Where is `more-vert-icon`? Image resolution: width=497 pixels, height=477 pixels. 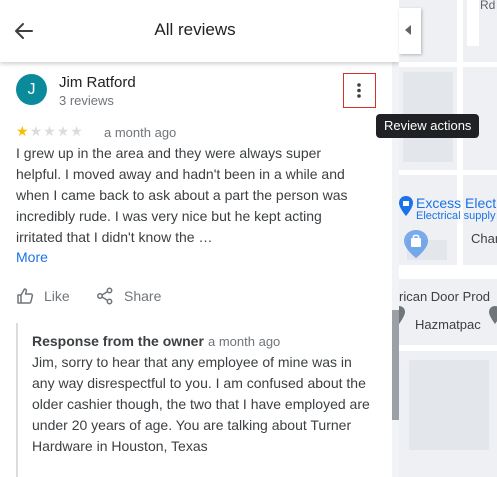 more-vert-icon is located at coordinates (359, 90).